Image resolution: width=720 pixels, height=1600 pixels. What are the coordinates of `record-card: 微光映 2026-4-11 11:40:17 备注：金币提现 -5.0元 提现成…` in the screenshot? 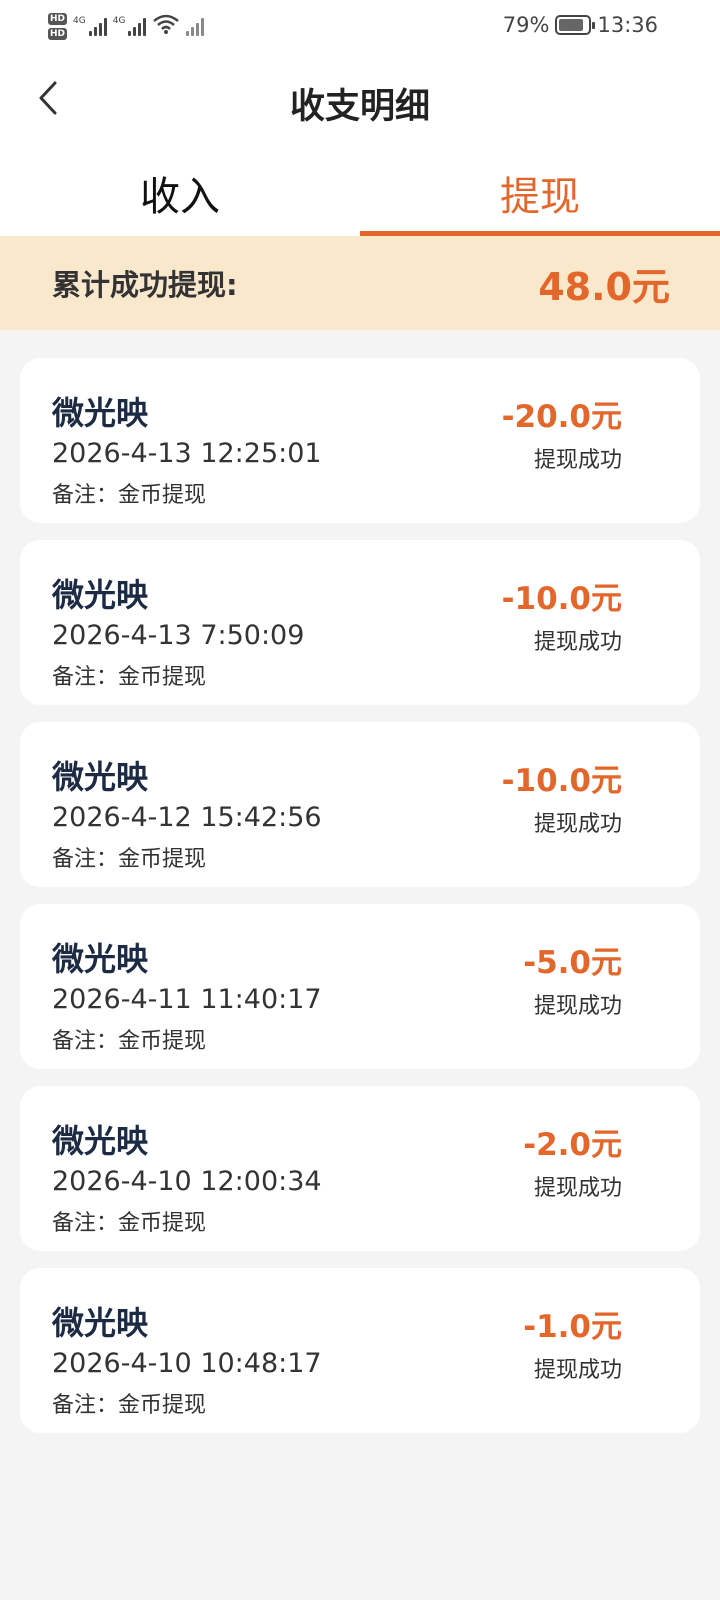 It's located at (360, 986).